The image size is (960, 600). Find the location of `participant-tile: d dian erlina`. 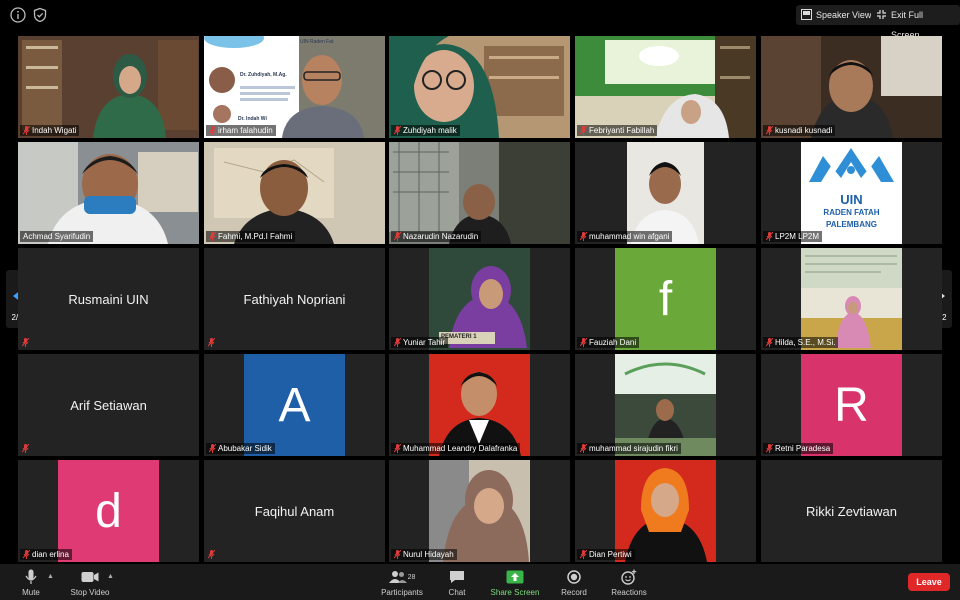

participant-tile: d dian erlina is located at coordinates (108, 511).